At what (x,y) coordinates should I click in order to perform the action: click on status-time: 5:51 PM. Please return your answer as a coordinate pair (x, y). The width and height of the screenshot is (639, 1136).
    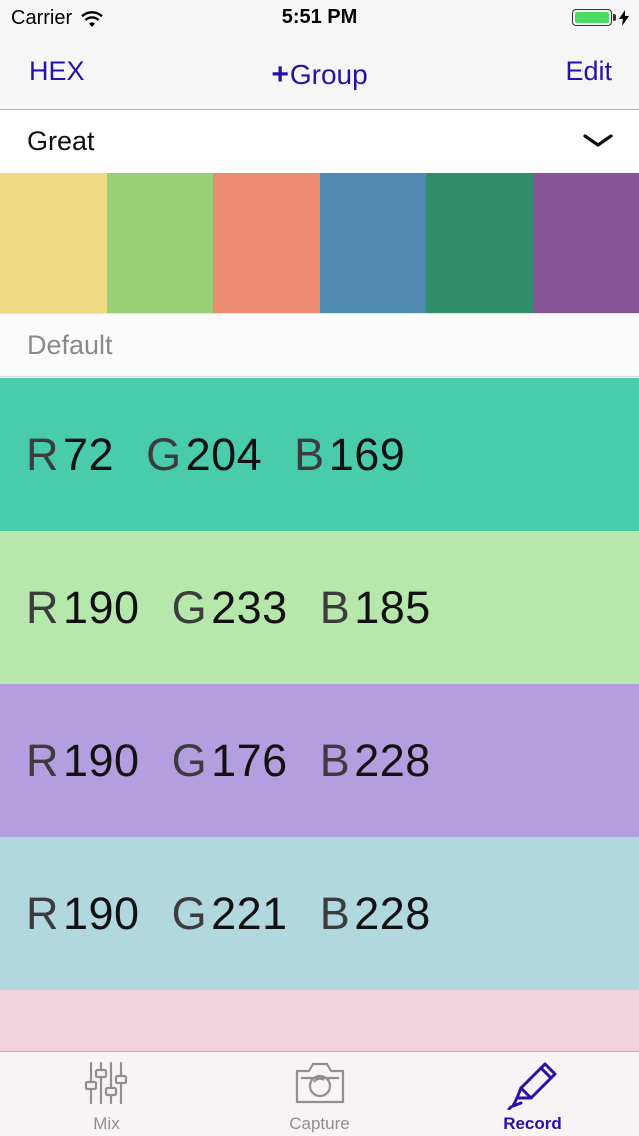
    Looking at the image, I should click on (319, 17).